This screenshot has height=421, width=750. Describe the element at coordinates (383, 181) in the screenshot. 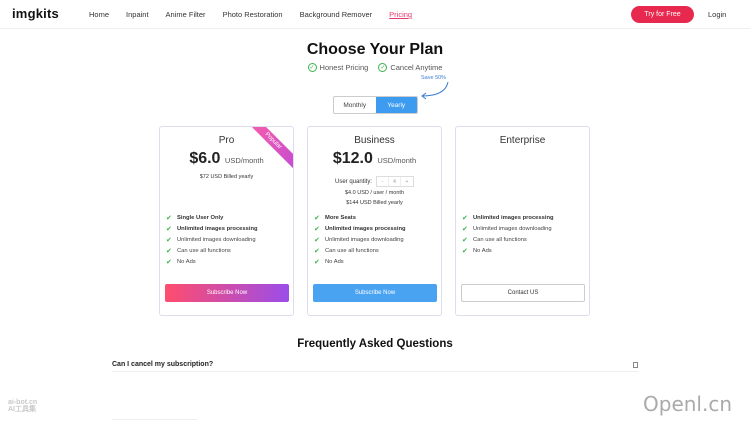

I see `quantity-minus-button: -` at that location.